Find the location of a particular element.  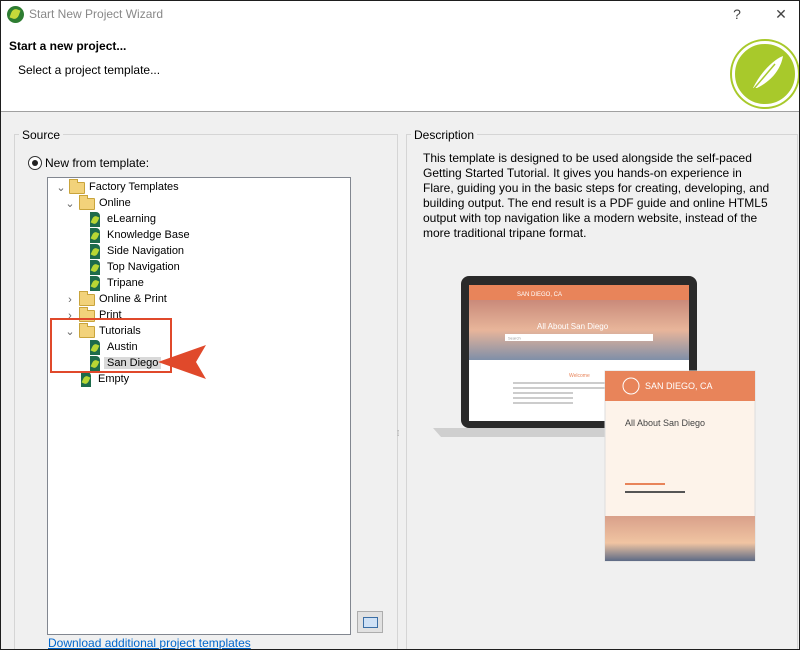

close-button: ✕ is located at coordinates (779, 15).